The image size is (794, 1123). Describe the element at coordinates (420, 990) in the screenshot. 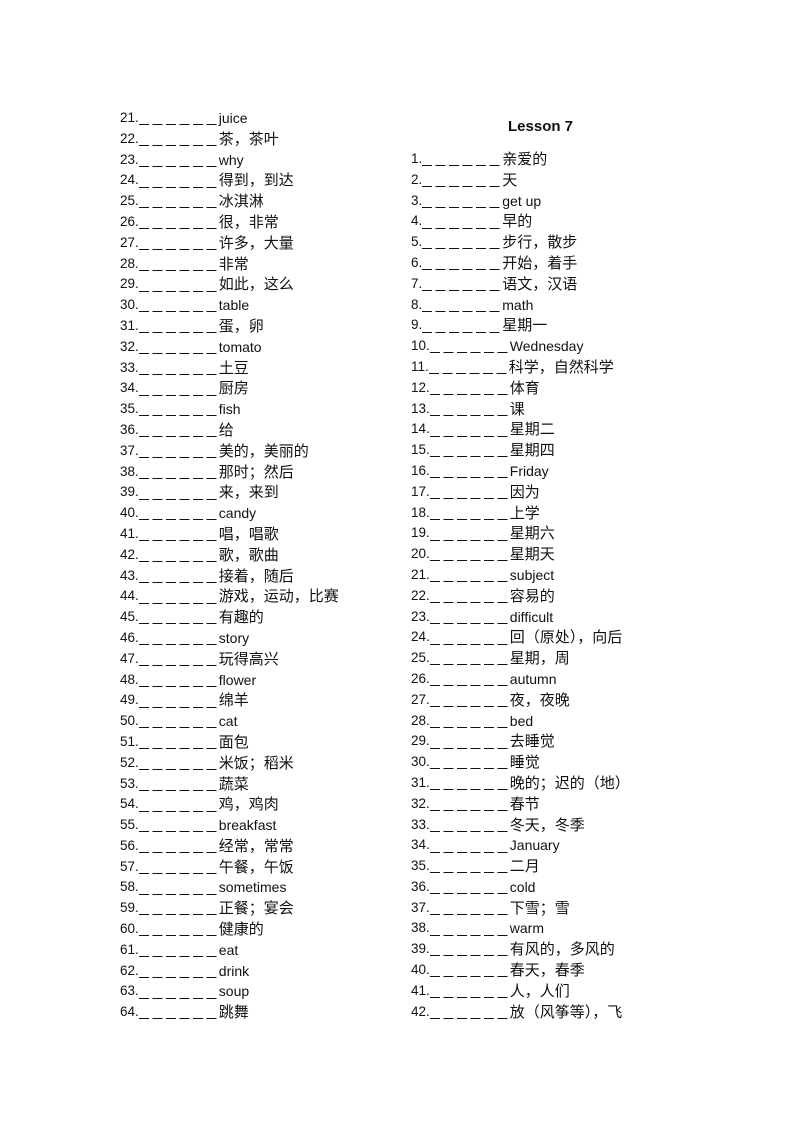

I see `item-number: 41.` at that location.